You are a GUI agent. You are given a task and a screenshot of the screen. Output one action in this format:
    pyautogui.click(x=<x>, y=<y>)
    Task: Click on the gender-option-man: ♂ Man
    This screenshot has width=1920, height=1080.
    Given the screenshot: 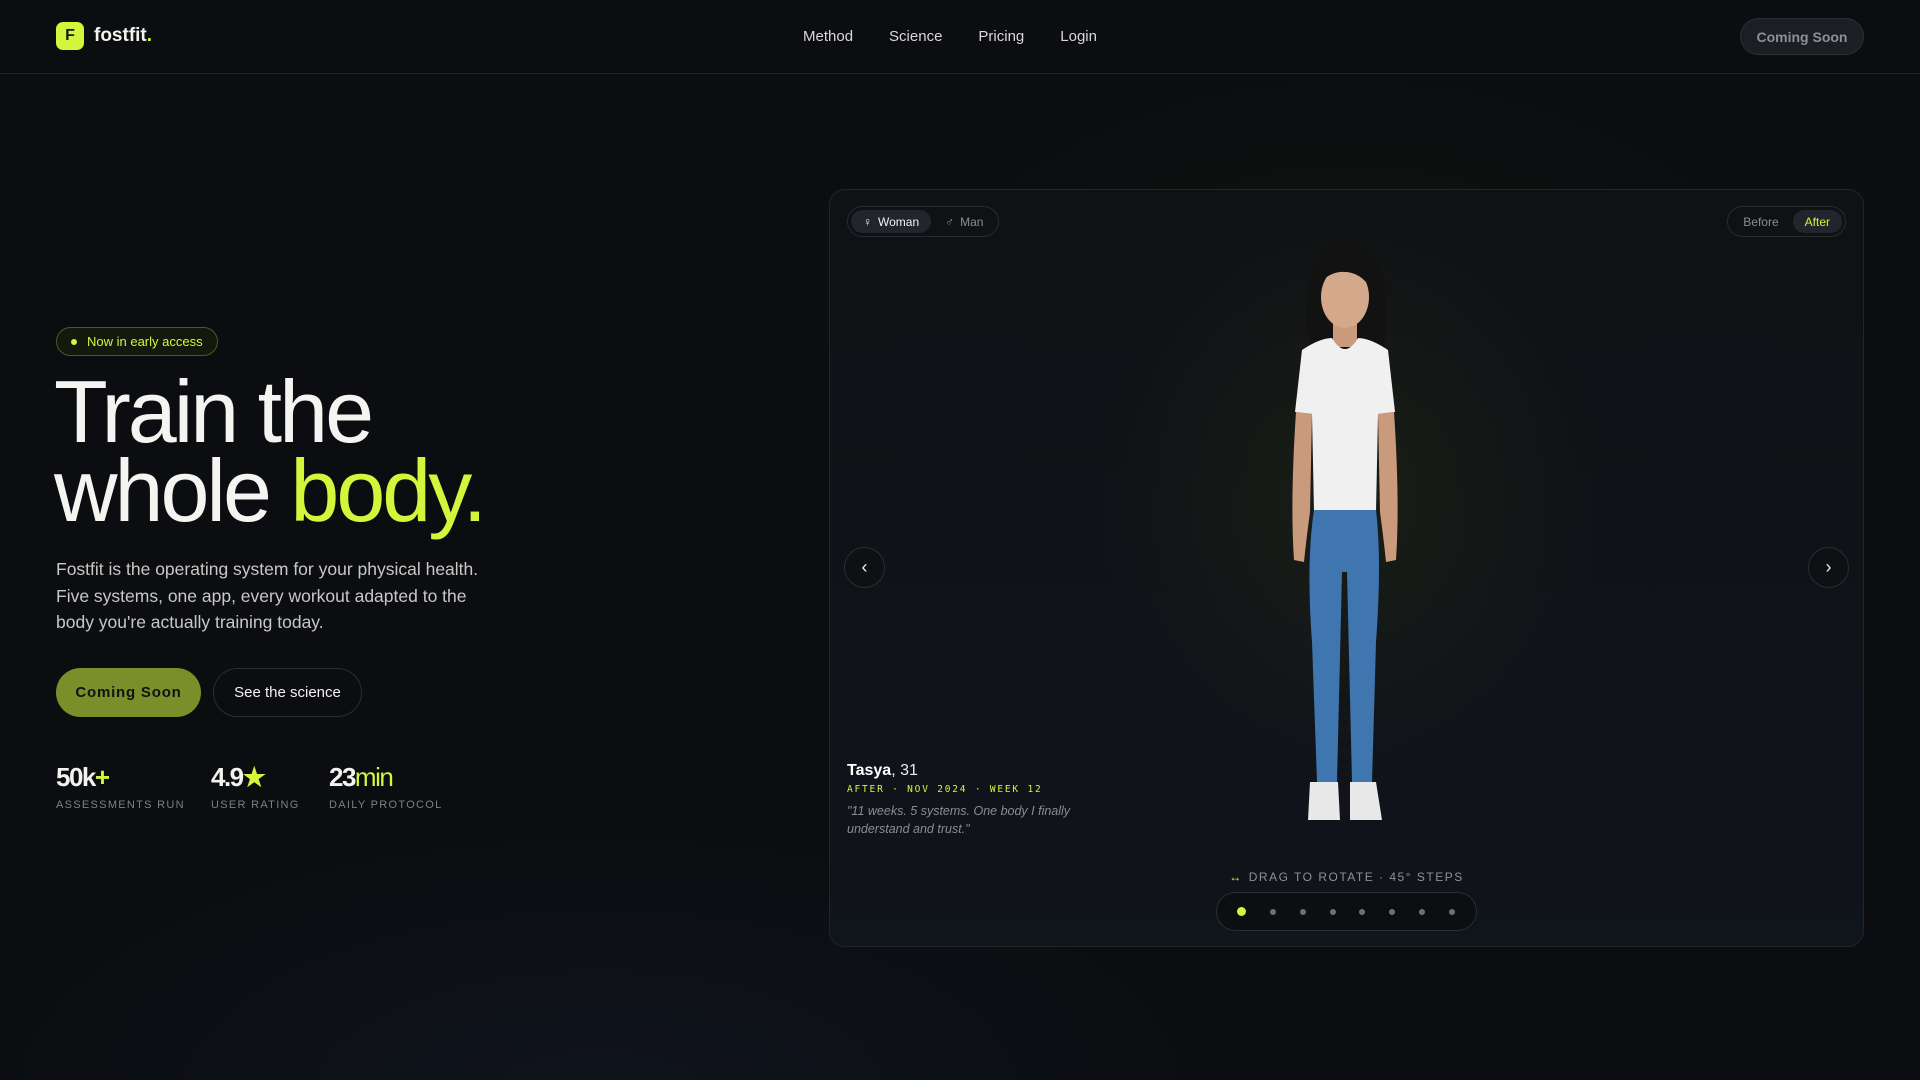 What is the action you would take?
    pyautogui.click(x=964, y=221)
    